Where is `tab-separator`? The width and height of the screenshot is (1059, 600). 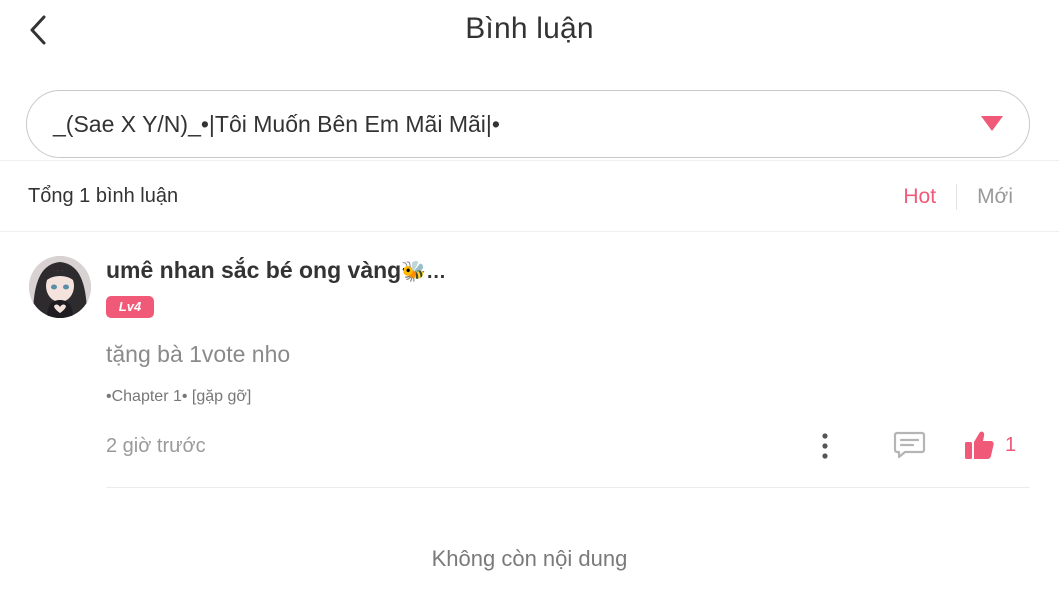
tab-separator is located at coordinates (957, 197).